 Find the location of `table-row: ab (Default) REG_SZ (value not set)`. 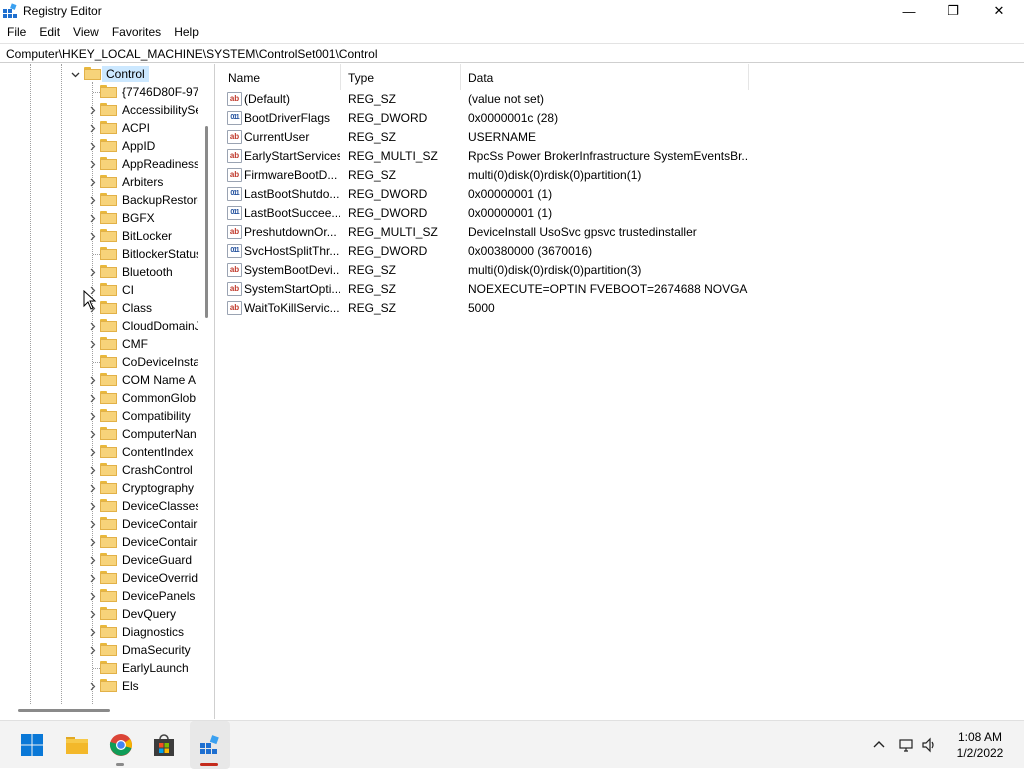

table-row: ab (Default) REG_SZ (value not set) is located at coordinates (601, 99).